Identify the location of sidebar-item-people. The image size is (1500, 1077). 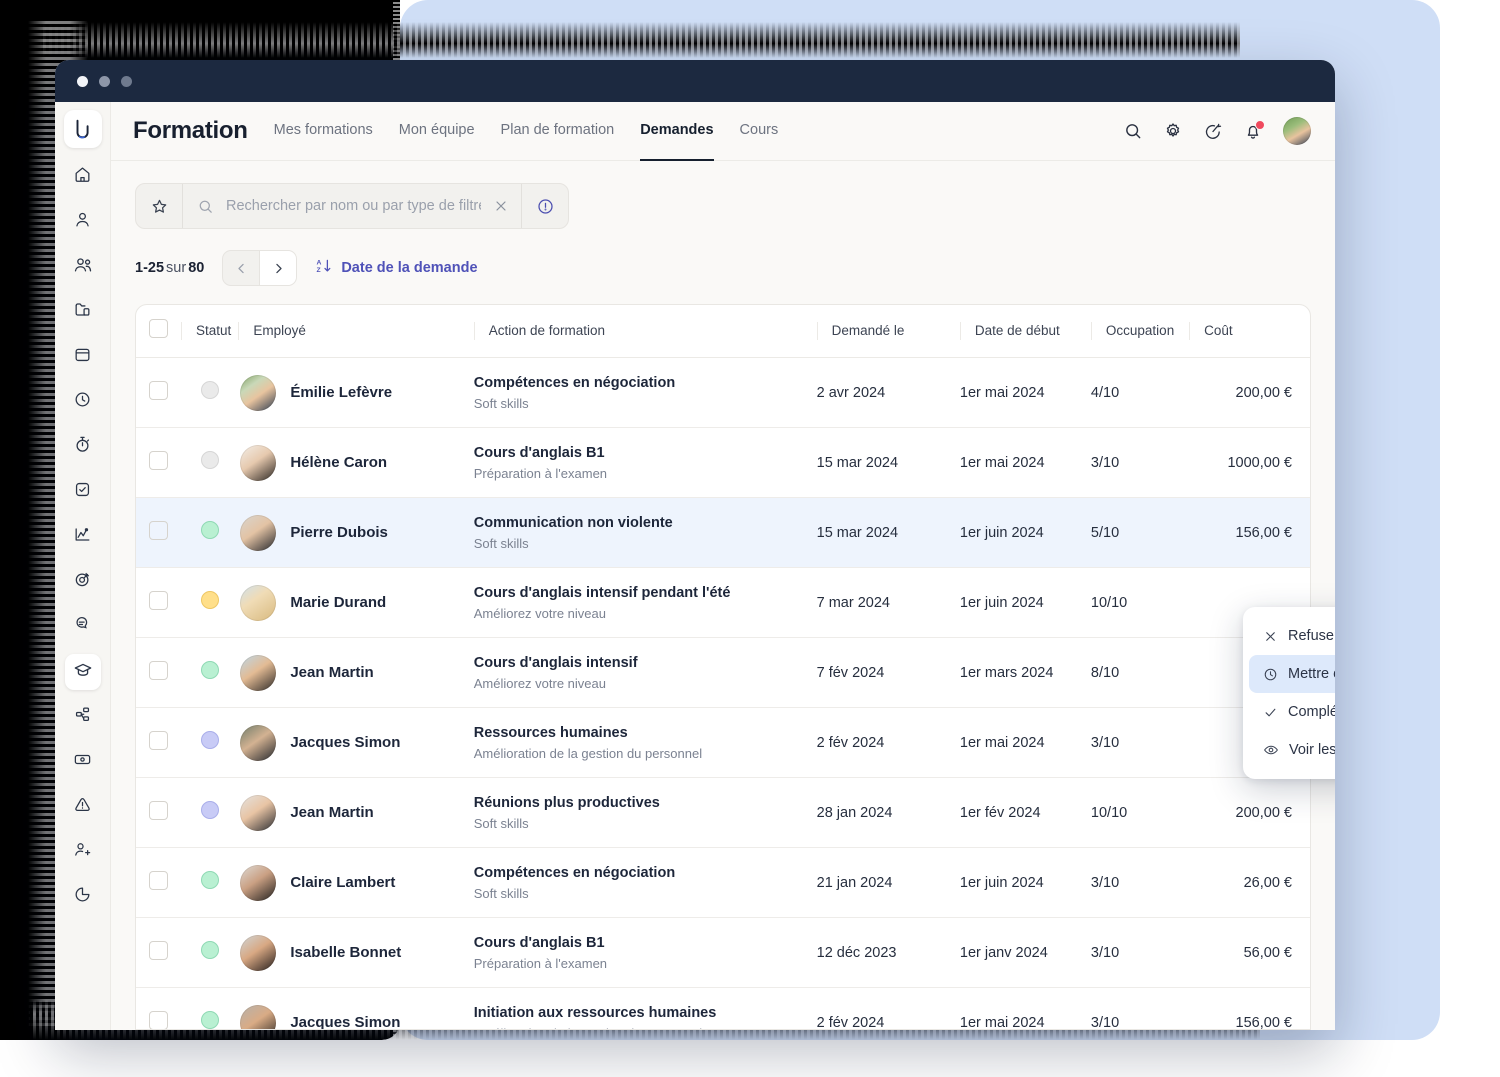
(83, 267).